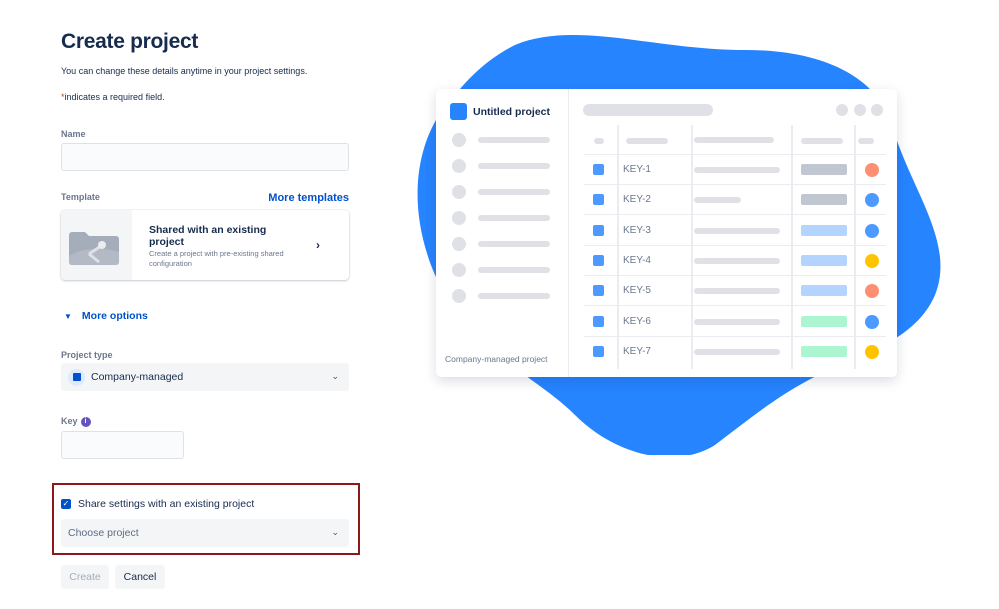 The width and height of the screenshot is (999, 609). I want to click on page-title: Create project, so click(130, 41).